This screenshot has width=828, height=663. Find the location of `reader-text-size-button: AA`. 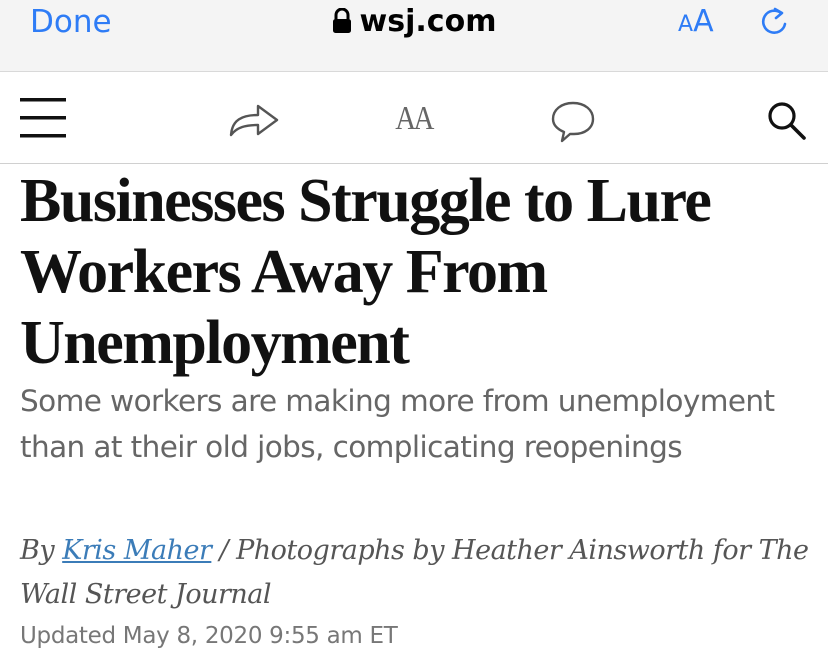

reader-text-size-button: AA is located at coordinates (696, 24).